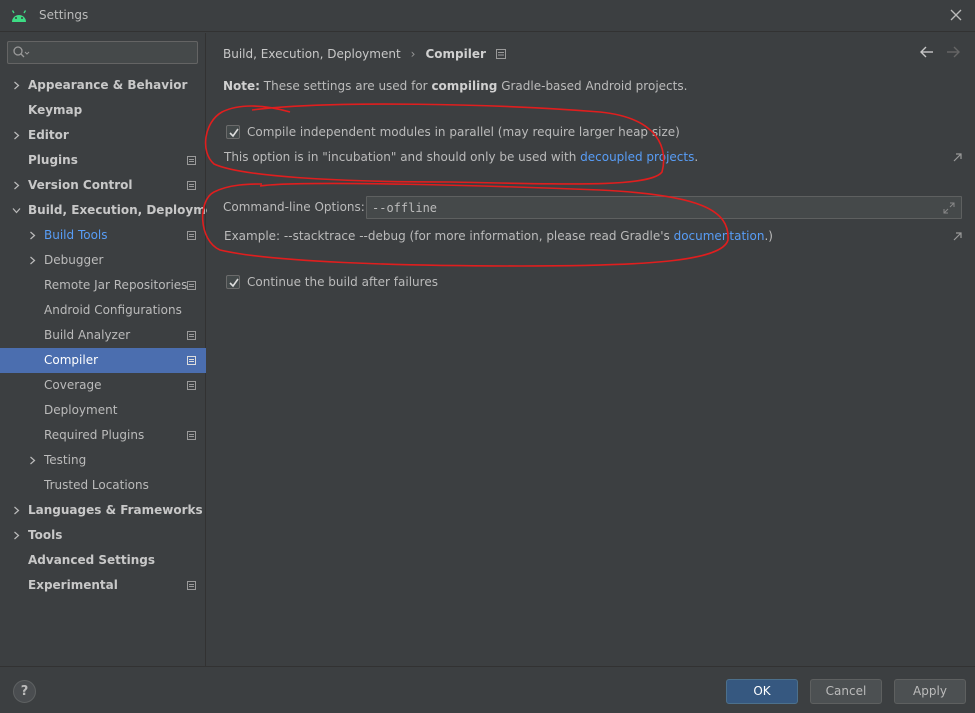 The width and height of the screenshot is (975, 713). Describe the element at coordinates (94, 435) in the screenshot. I see `sidebar-item-label: Required Plugins` at that location.